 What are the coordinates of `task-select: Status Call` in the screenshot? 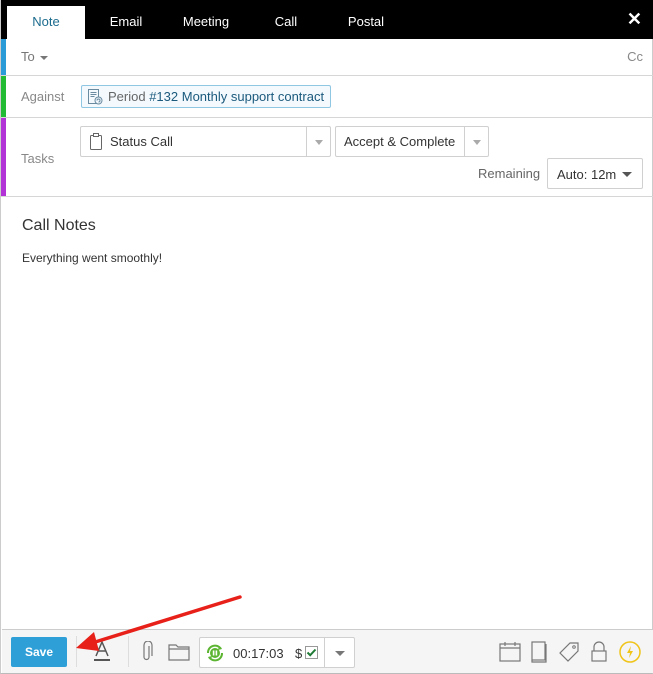 It's located at (205, 141).